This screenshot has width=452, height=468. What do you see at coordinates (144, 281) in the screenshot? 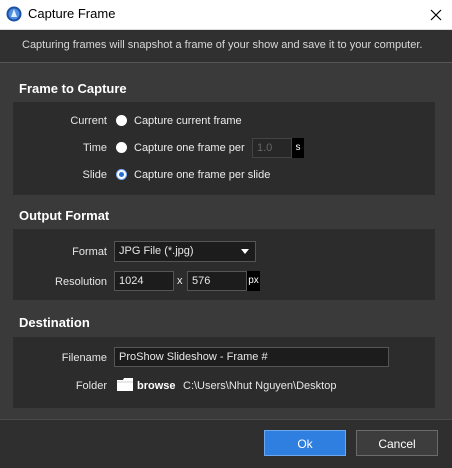
I see `width-input: 1024` at bounding box center [144, 281].